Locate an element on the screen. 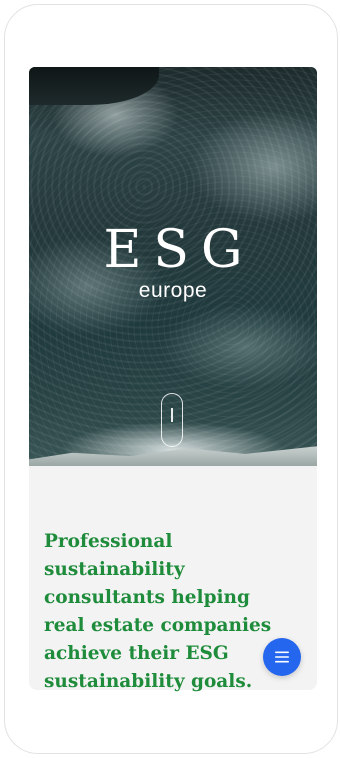 The width and height of the screenshot is (340, 758). hero-rock-top is located at coordinates (94, 86).